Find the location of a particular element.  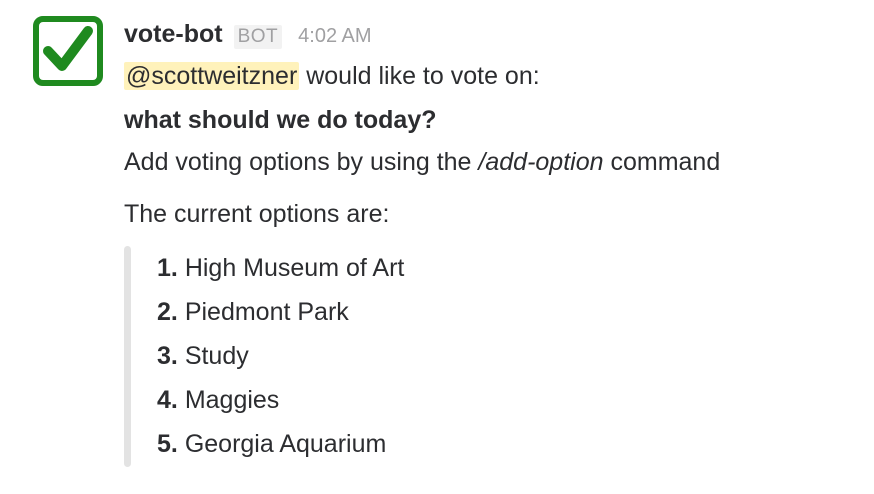

option-item: 3. Study is located at coordinates (510, 356).